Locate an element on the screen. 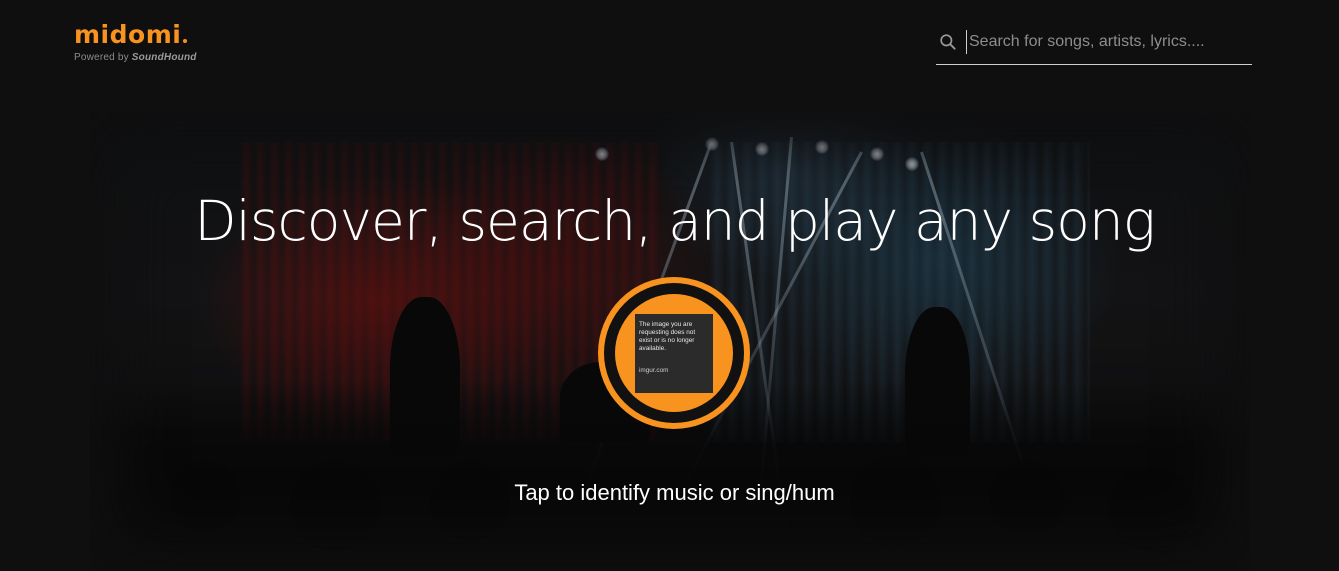  powered-by-prefix: Powered by is located at coordinates (101, 57).